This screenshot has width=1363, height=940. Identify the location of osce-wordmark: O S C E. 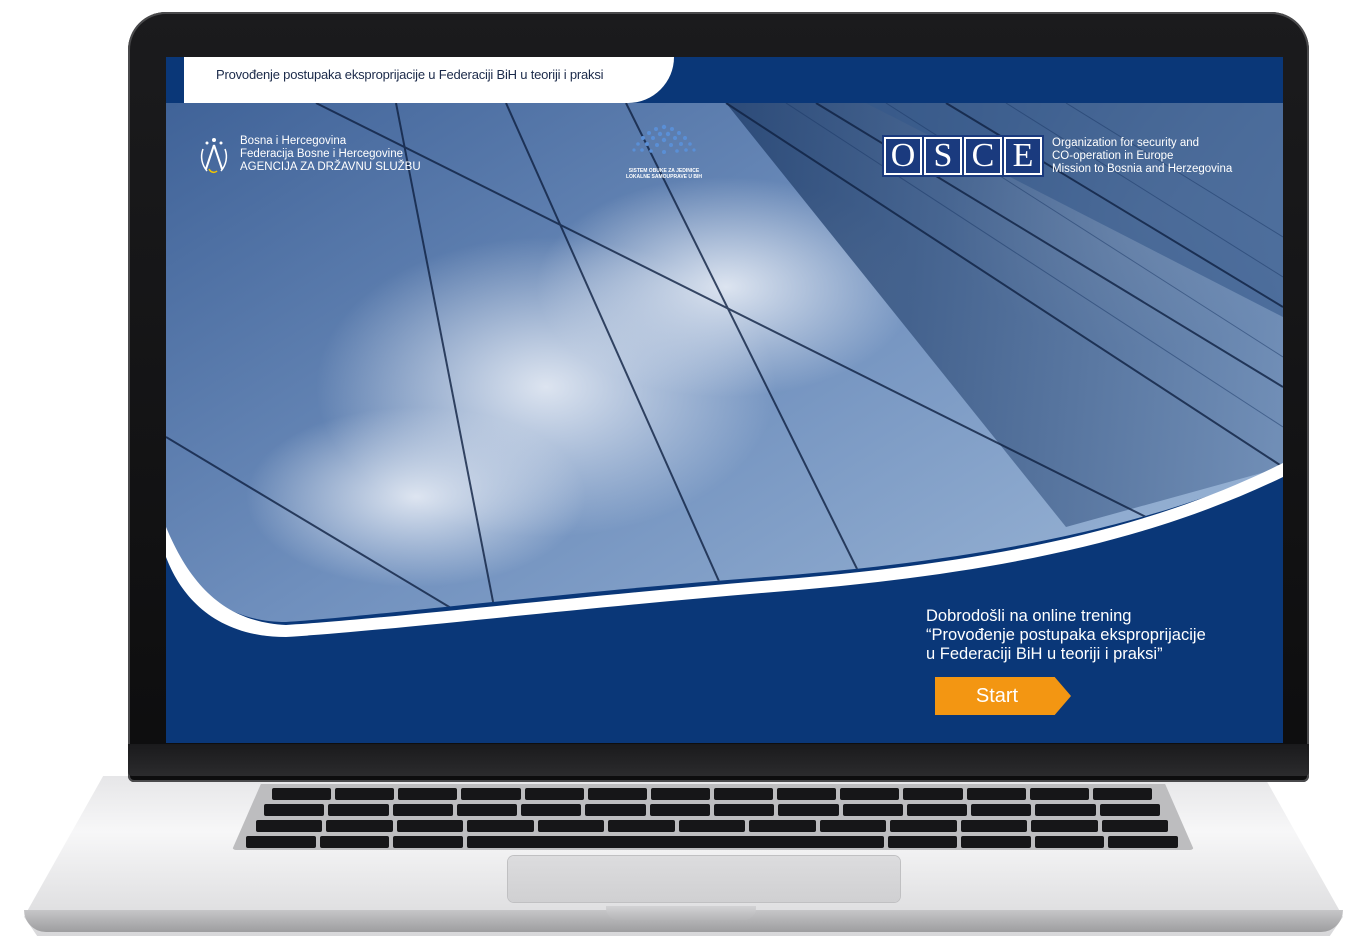
(963, 156).